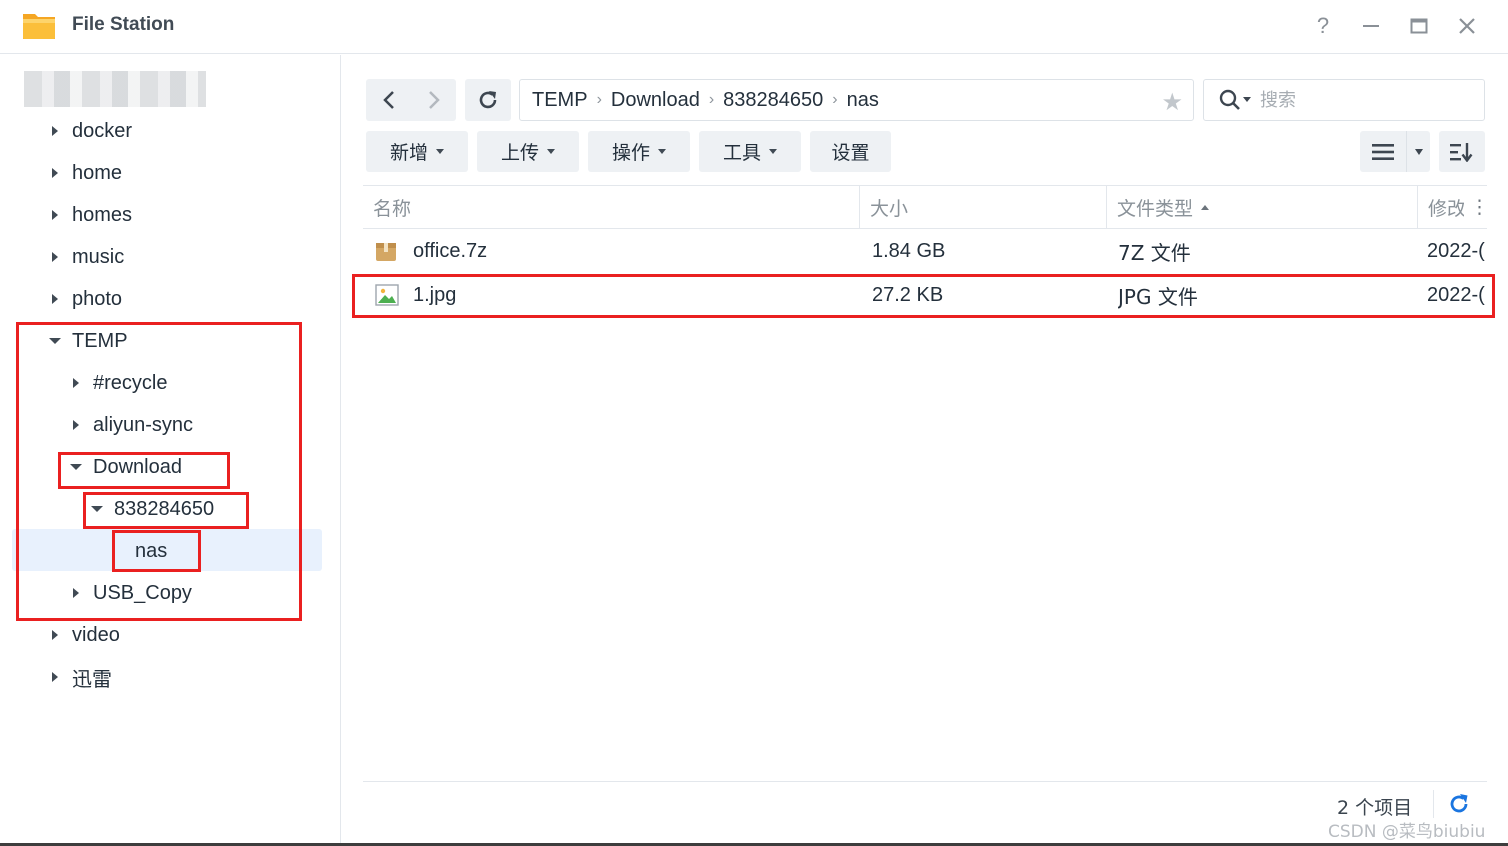  I want to click on tree-item-label: home, so click(97, 172).